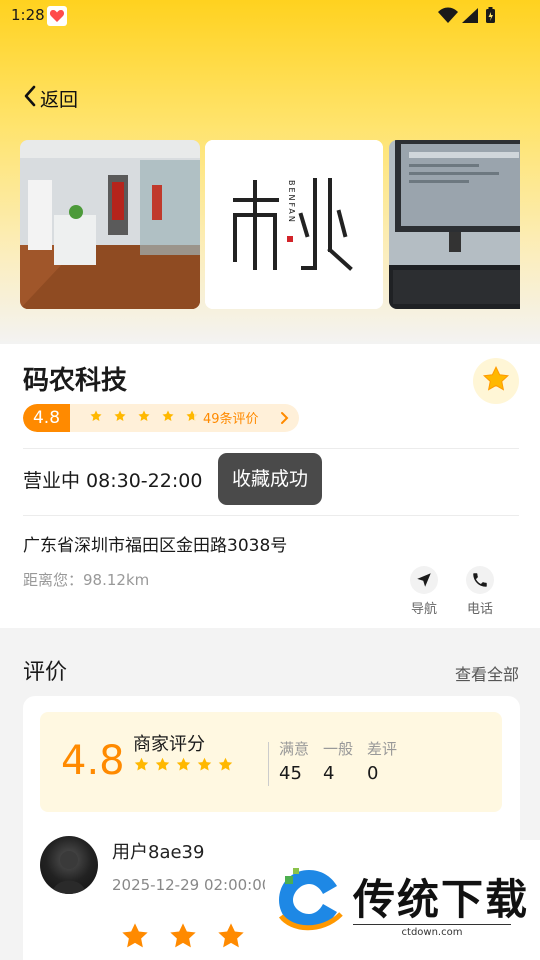  What do you see at coordinates (192, 885) in the screenshot?
I see `review-date: 2025-12-29 02:00:00` at bounding box center [192, 885].